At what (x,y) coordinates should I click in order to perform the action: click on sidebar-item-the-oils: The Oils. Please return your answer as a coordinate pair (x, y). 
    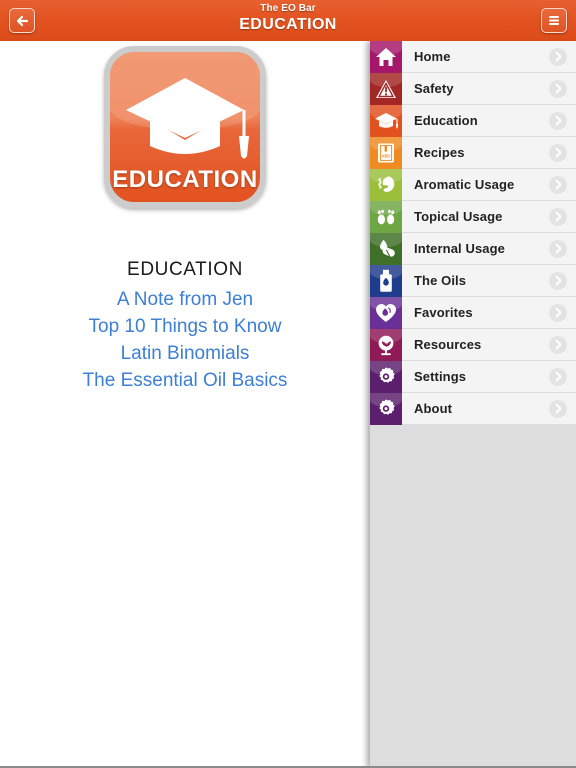
    Looking at the image, I should click on (473, 280).